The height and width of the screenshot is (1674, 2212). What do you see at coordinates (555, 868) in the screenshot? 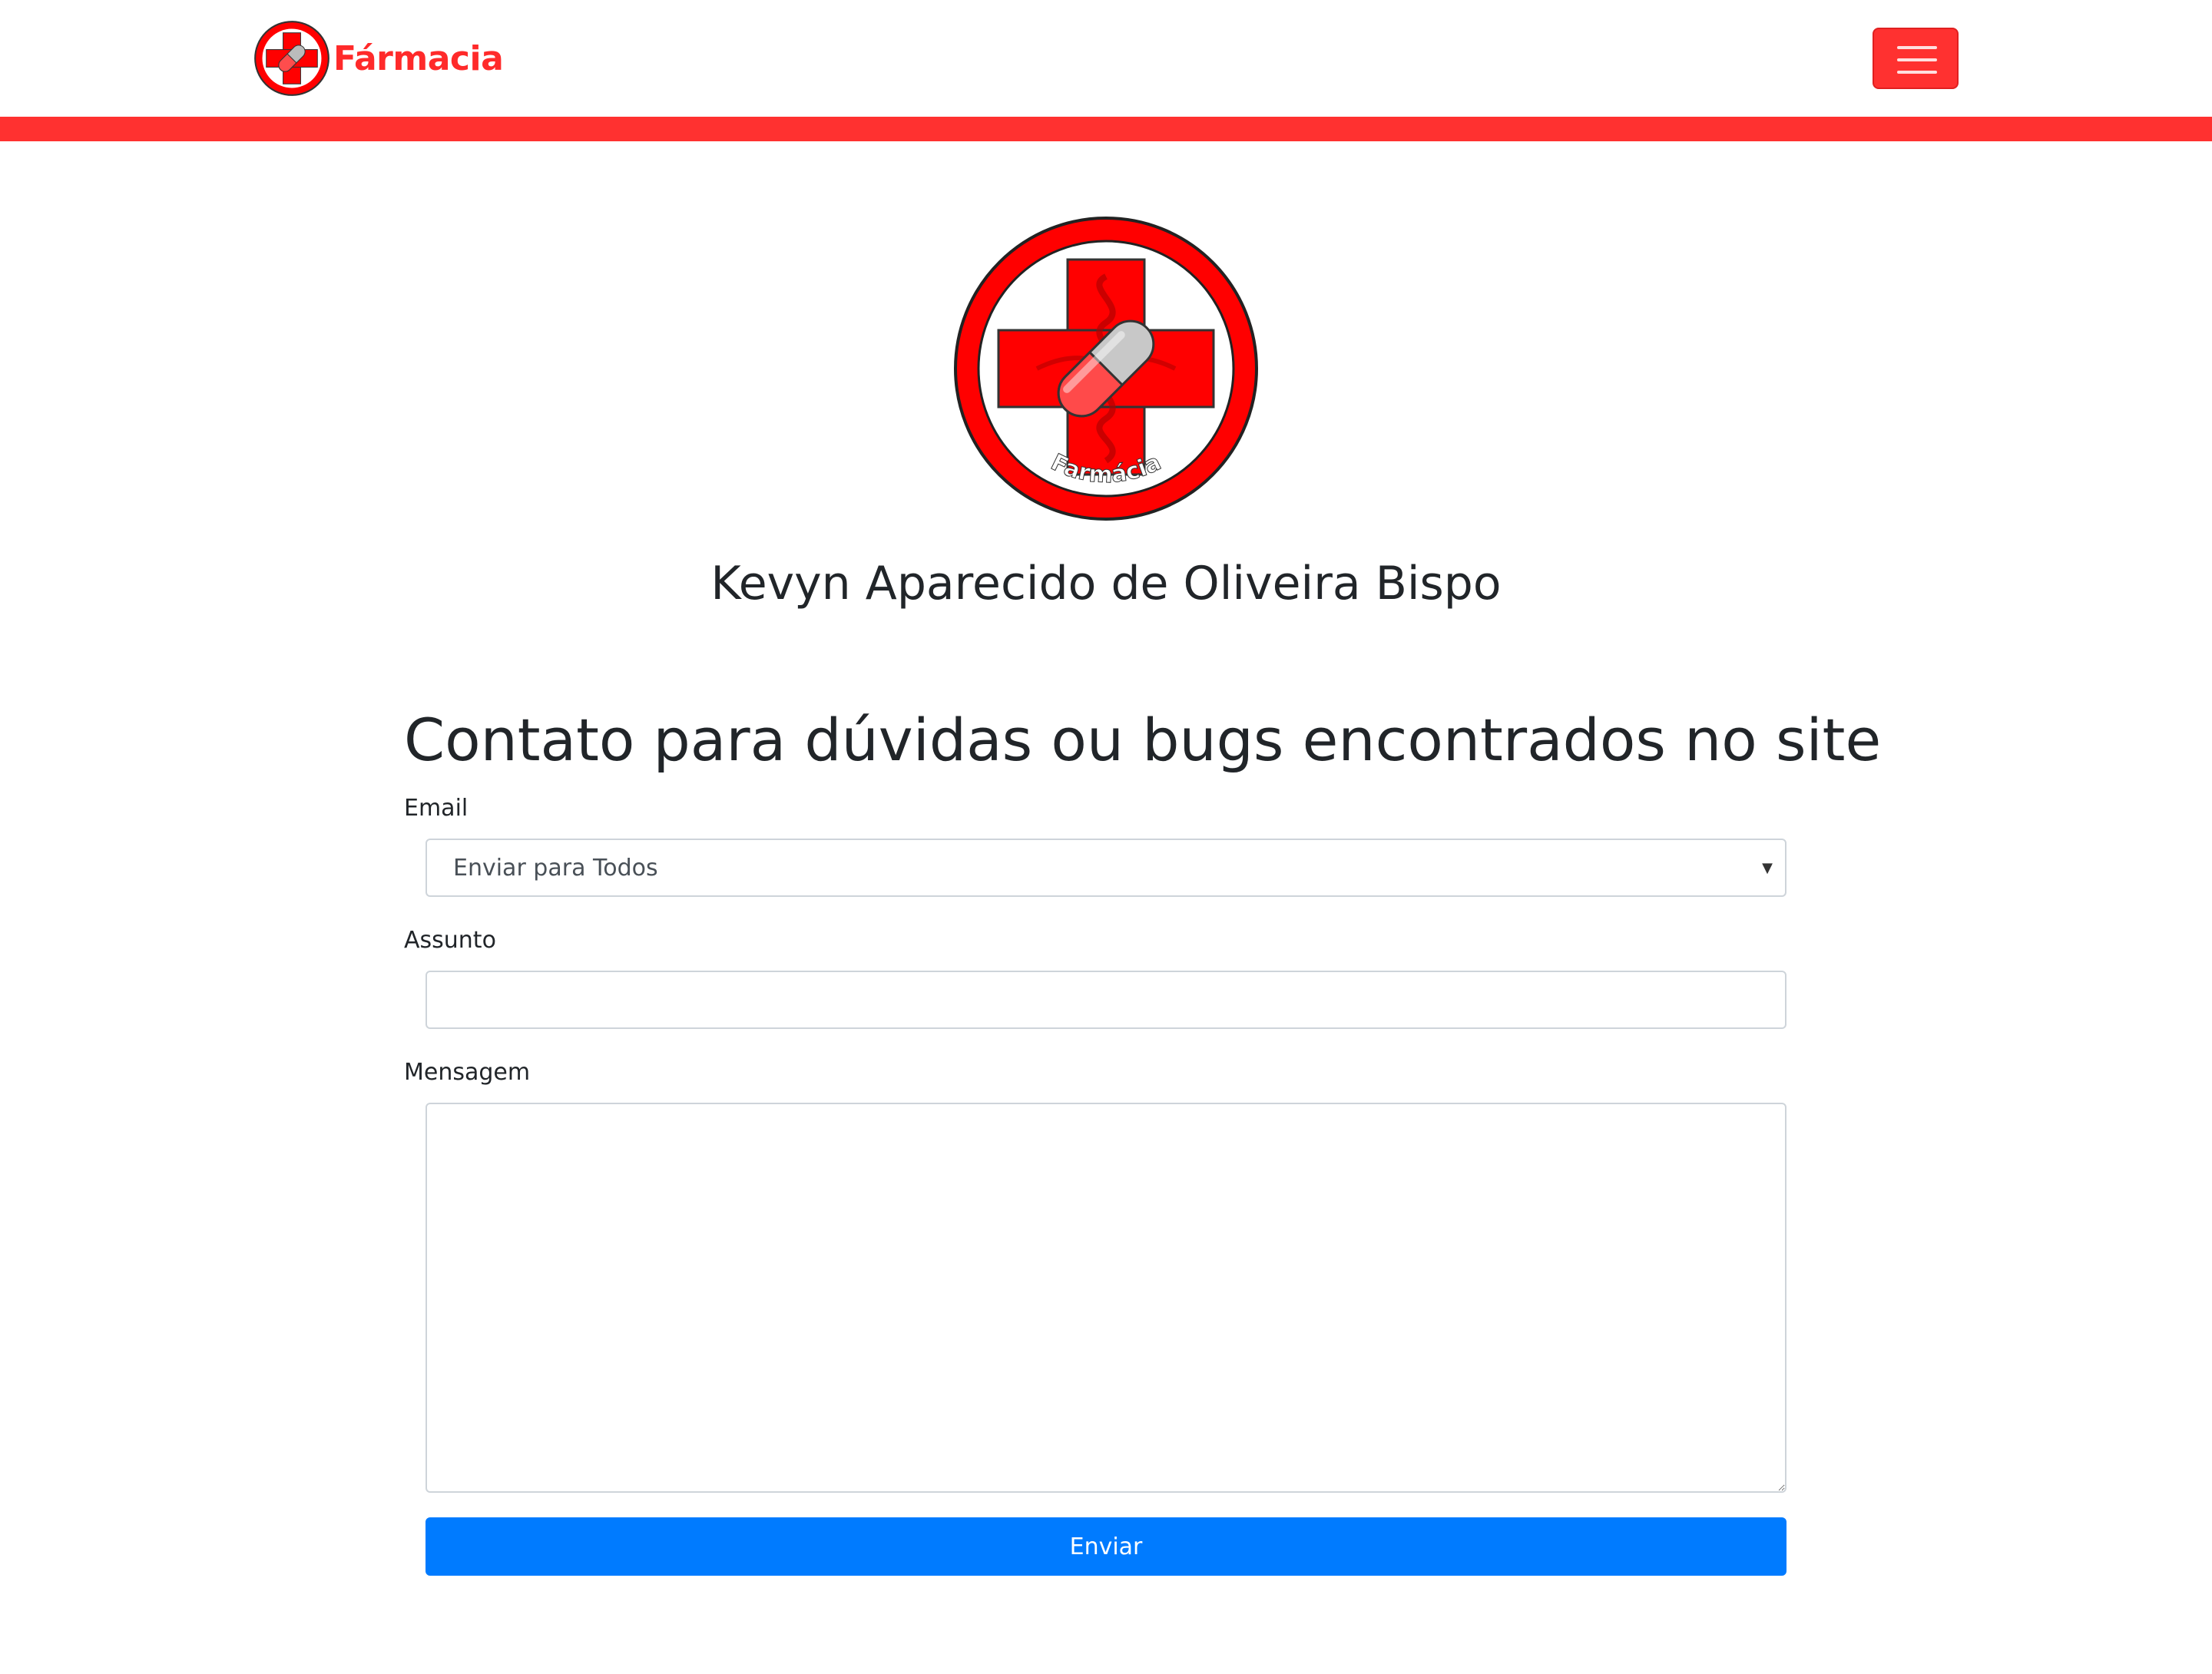
I see `email-select-value: Enviar para Todos` at bounding box center [555, 868].